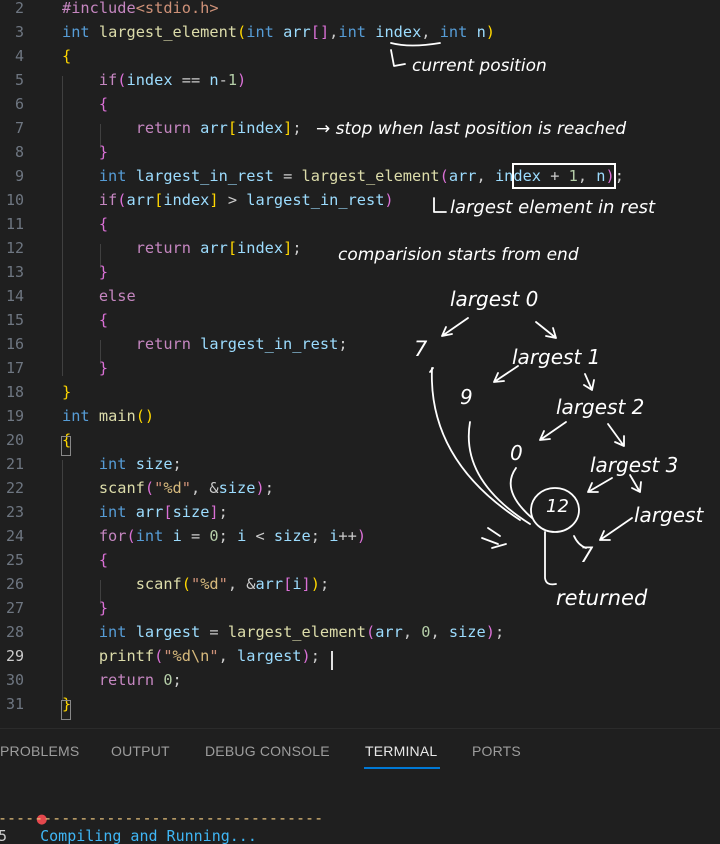 This screenshot has height=844, width=720. Describe the element at coordinates (117, 296) in the screenshot. I see `code-text: else` at that location.